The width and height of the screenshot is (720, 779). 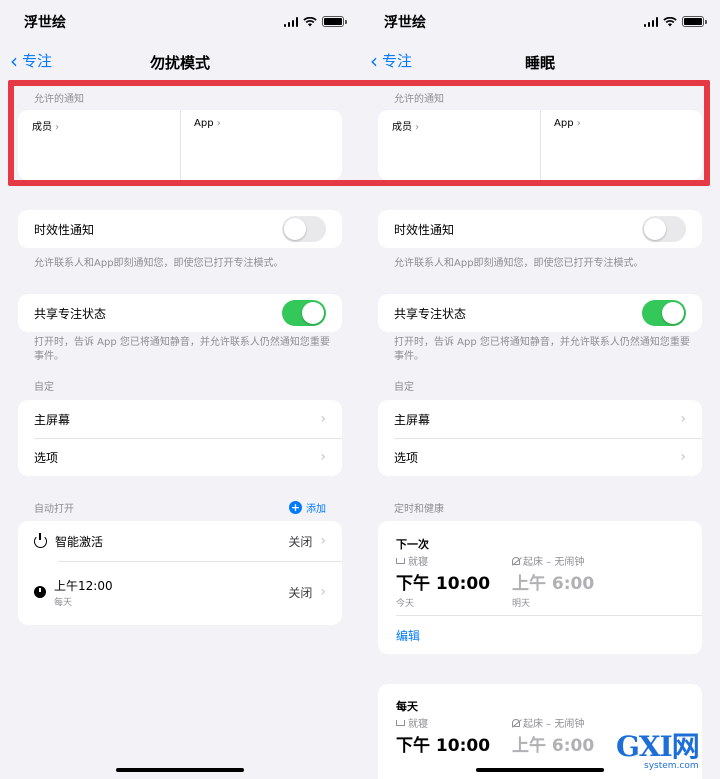 What do you see at coordinates (300, 541) in the screenshot?
I see `smart-activation-value: 关闭` at bounding box center [300, 541].